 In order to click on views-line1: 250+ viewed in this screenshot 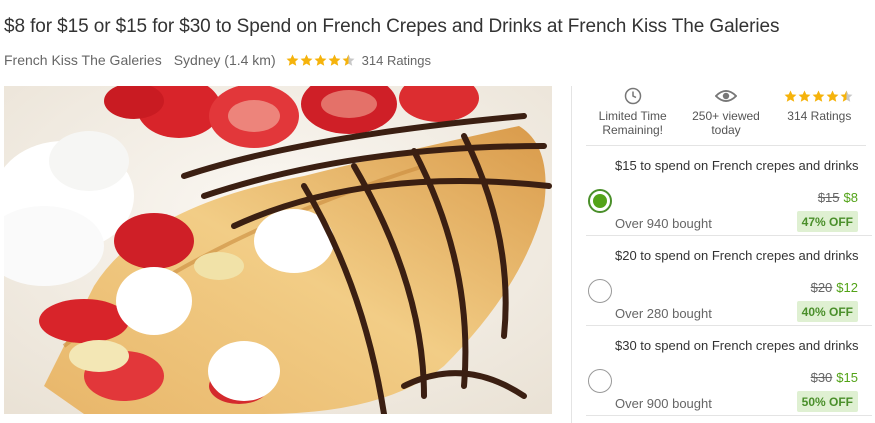, I will do `click(726, 116)`.